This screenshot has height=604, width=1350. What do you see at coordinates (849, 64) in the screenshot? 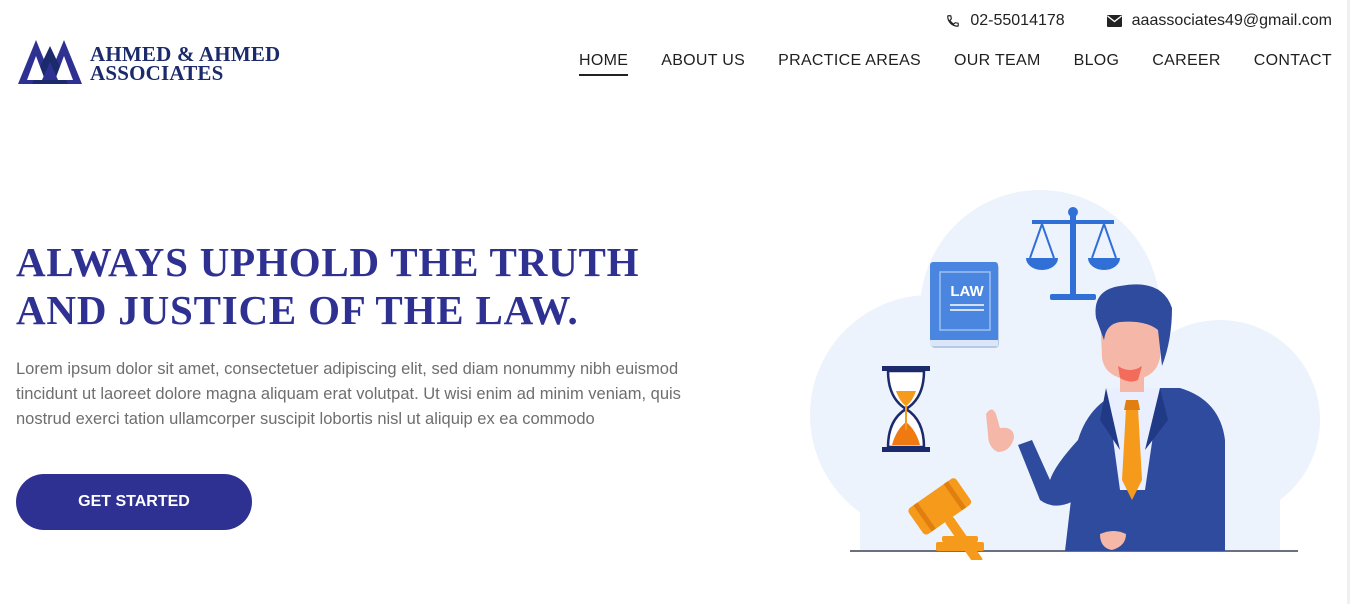
I see `nav-practice-areas: PRACTICE AREAS` at bounding box center [849, 64].